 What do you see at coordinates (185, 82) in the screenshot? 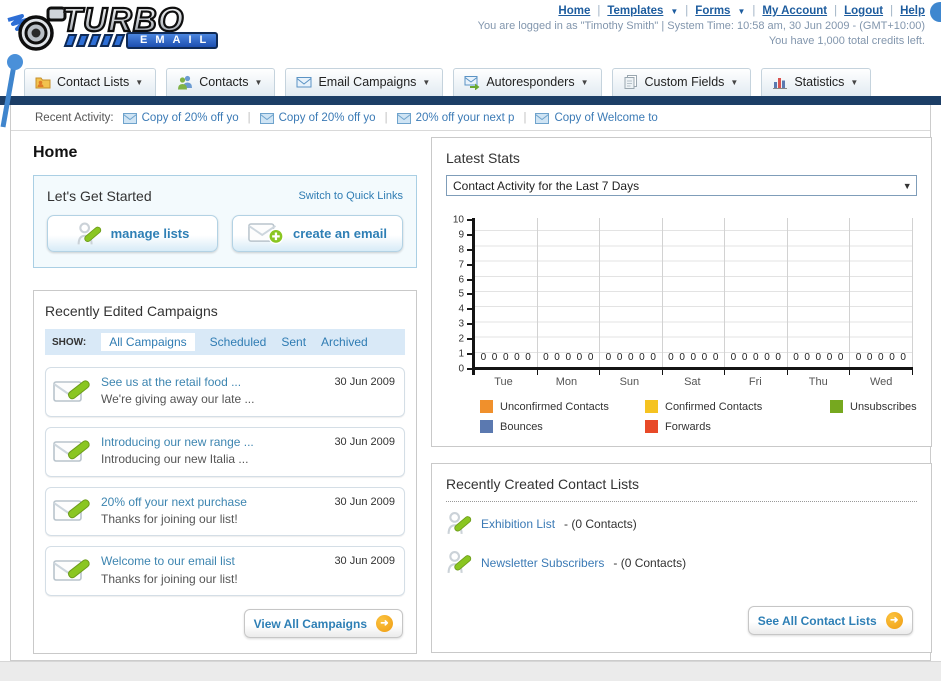
I see `contacts-people-icon` at bounding box center [185, 82].